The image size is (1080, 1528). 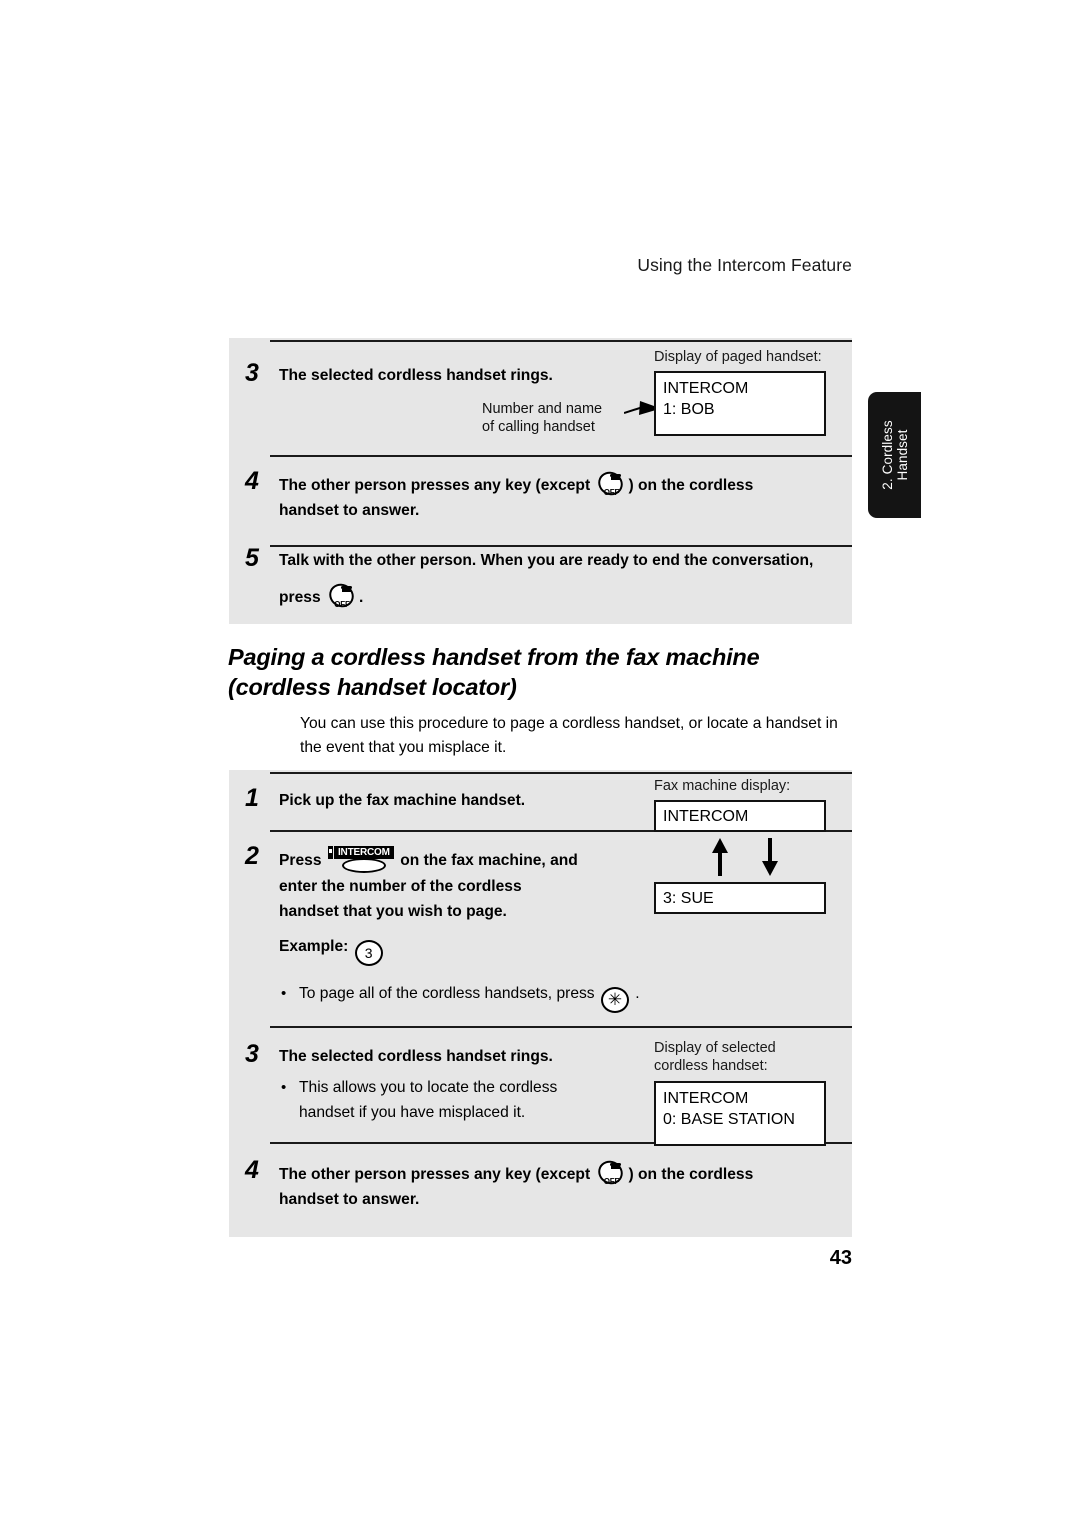 What do you see at coordinates (393, 911) in the screenshot?
I see `step-text-line-3: handset that you wish to page.` at bounding box center [393, 911].